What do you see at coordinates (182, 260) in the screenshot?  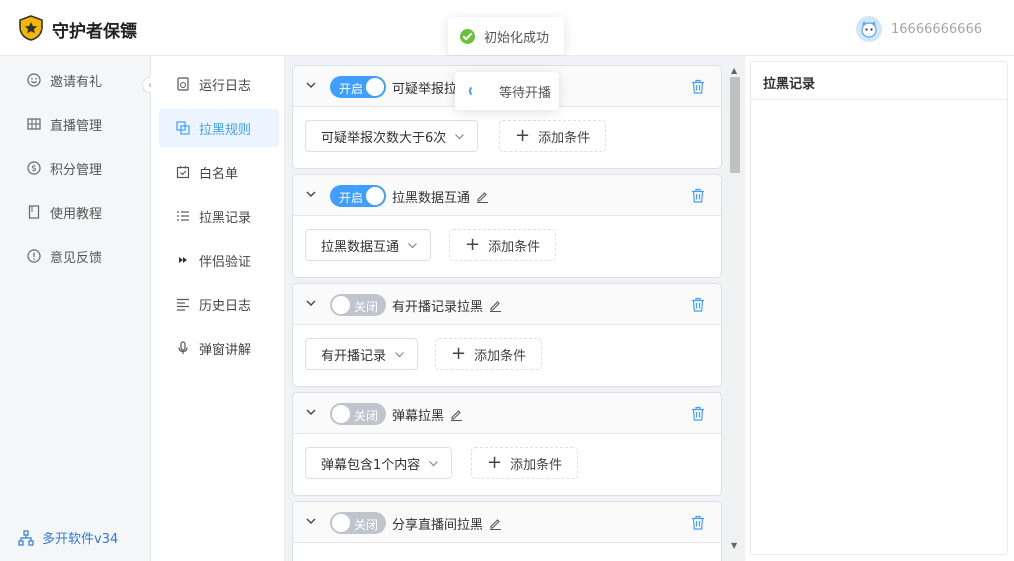 I see `fast-forward-icon` at bounding box center [182, 260].